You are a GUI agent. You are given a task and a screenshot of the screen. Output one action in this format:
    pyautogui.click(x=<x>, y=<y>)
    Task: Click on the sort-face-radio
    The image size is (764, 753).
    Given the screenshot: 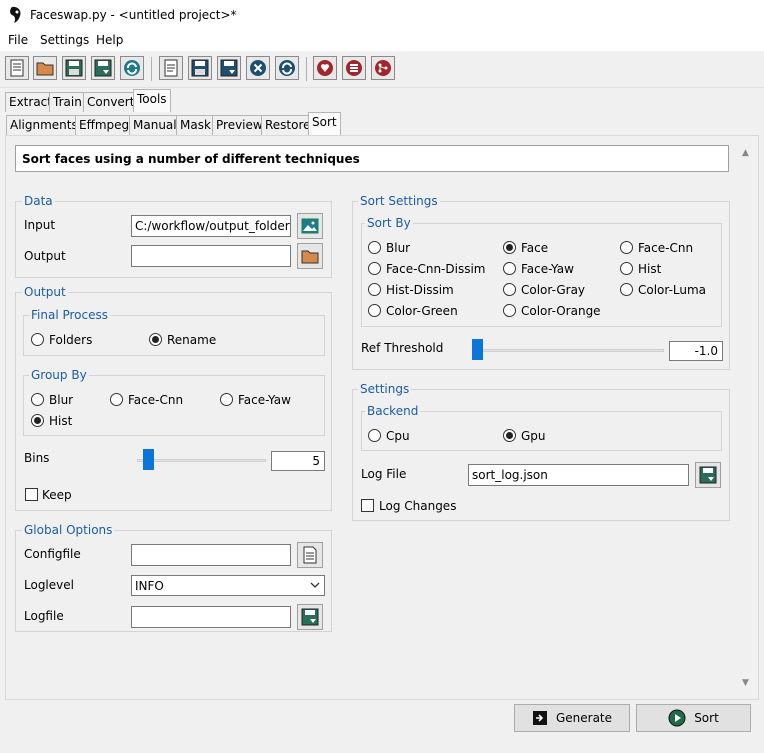 What is the action you would take?
    pyautogui.click(x=509, y=247)
    